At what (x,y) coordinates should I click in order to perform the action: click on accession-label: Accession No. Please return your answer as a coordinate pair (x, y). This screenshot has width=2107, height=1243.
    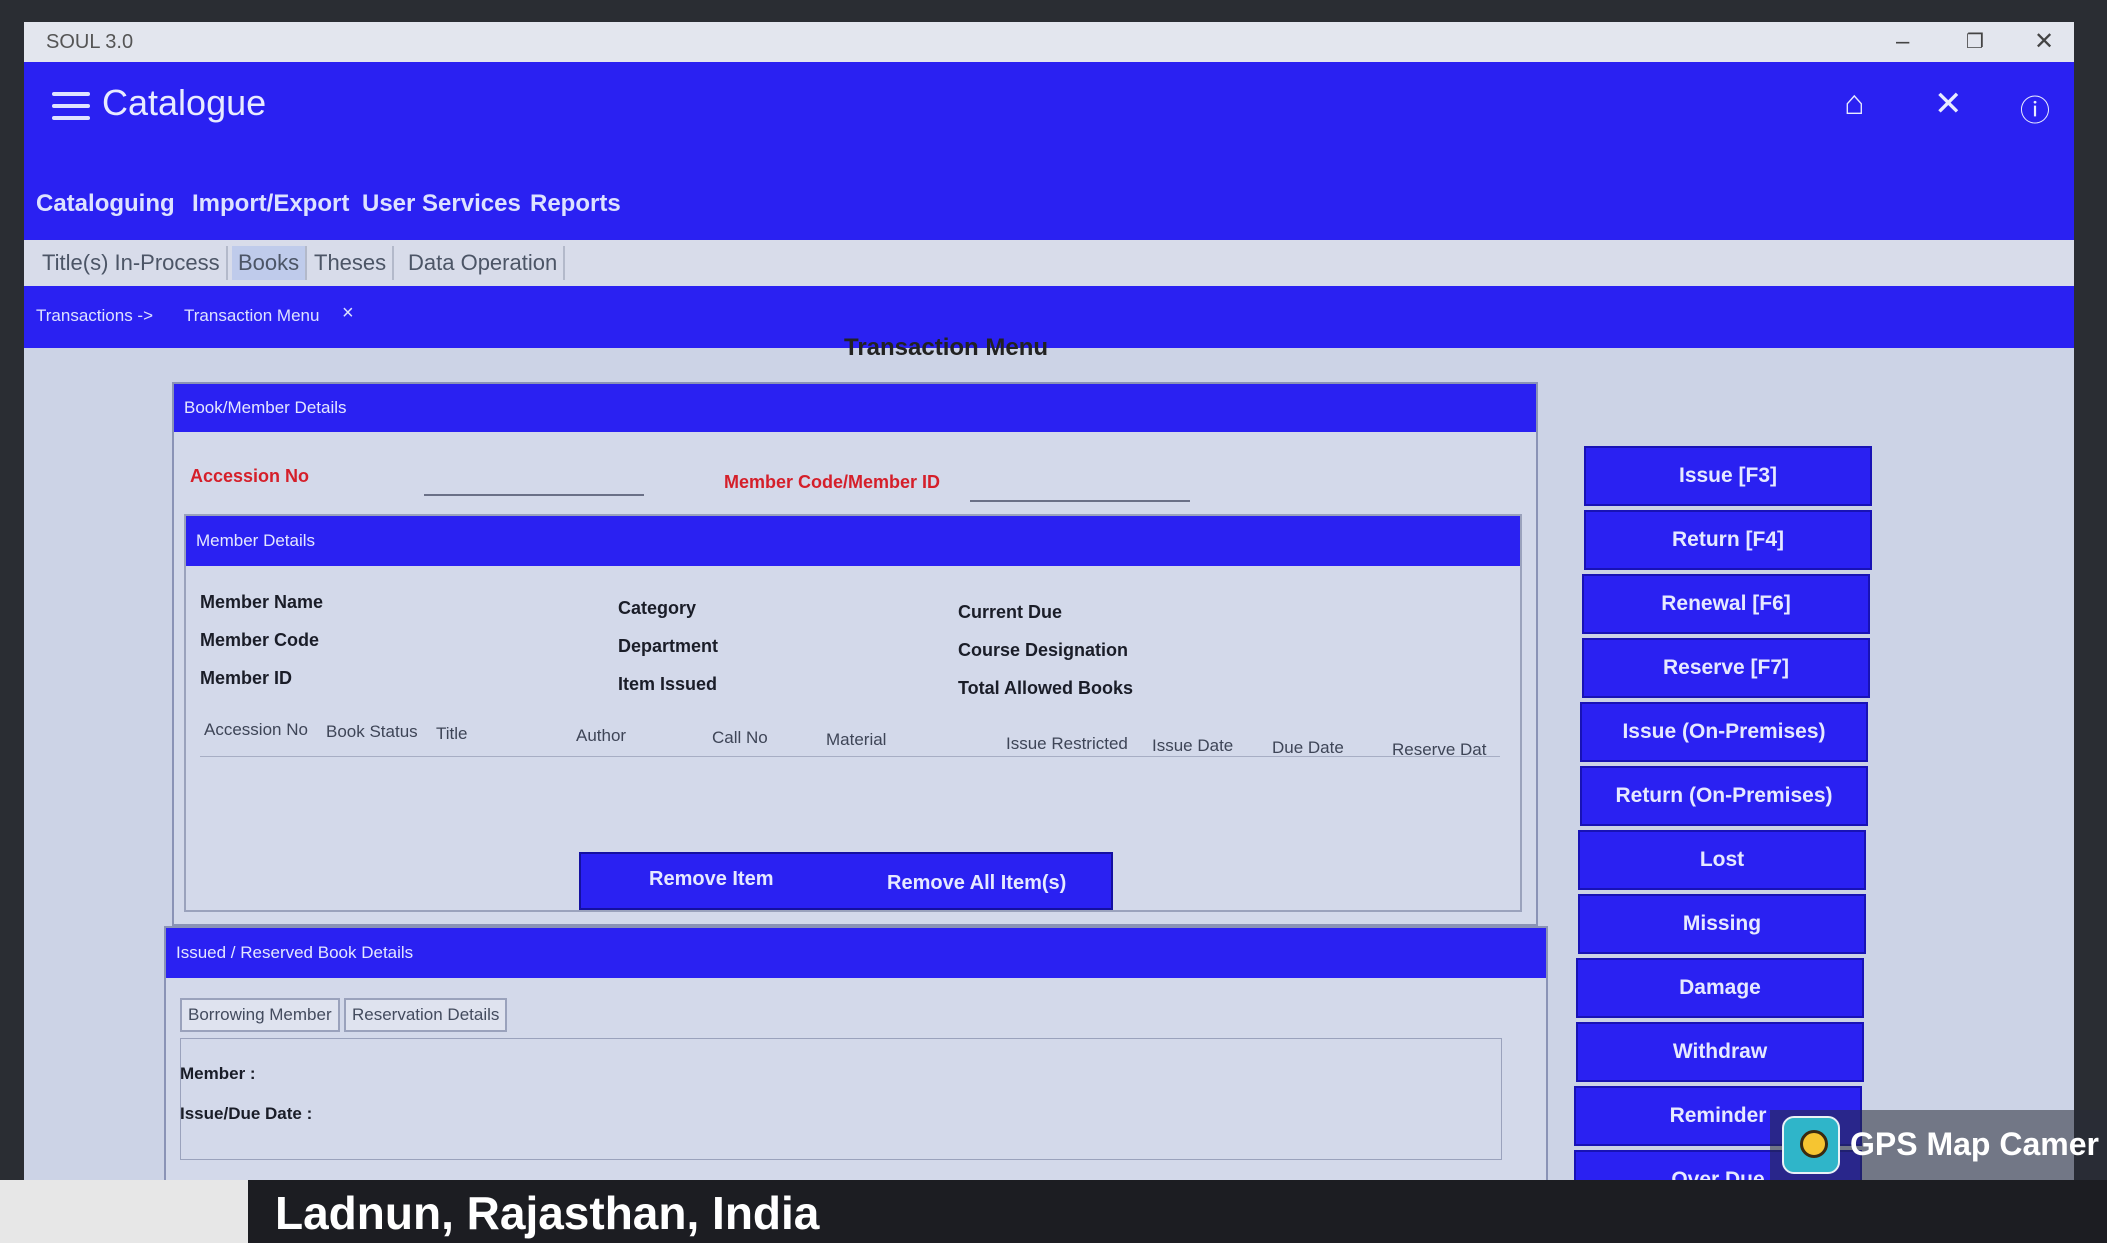
    Looking at the image, I should click on (250, 476).